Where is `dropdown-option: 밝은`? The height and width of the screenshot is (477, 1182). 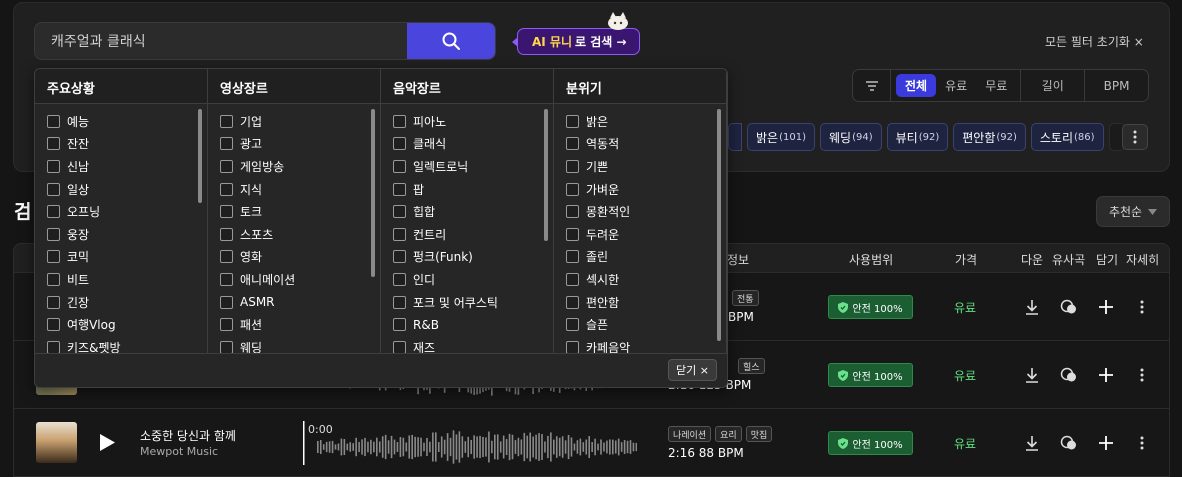
dropdown-option: 밝은 is located at coordinates (598, 121).